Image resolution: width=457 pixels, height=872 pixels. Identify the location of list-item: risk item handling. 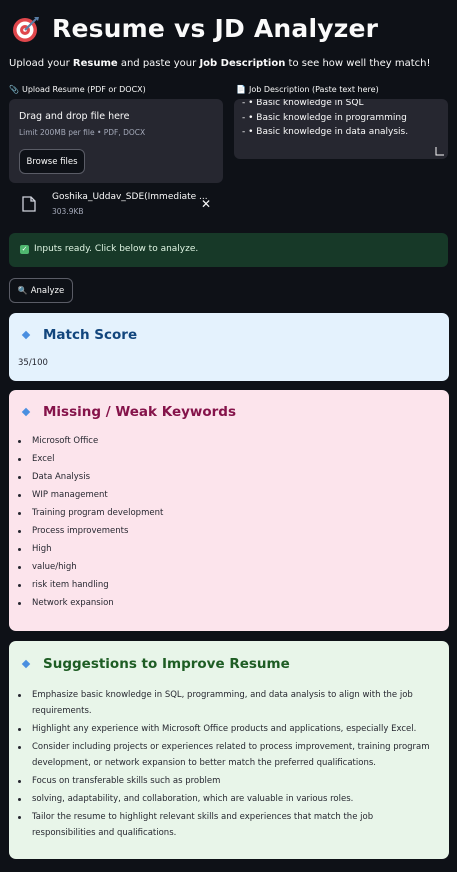
(90, 588).